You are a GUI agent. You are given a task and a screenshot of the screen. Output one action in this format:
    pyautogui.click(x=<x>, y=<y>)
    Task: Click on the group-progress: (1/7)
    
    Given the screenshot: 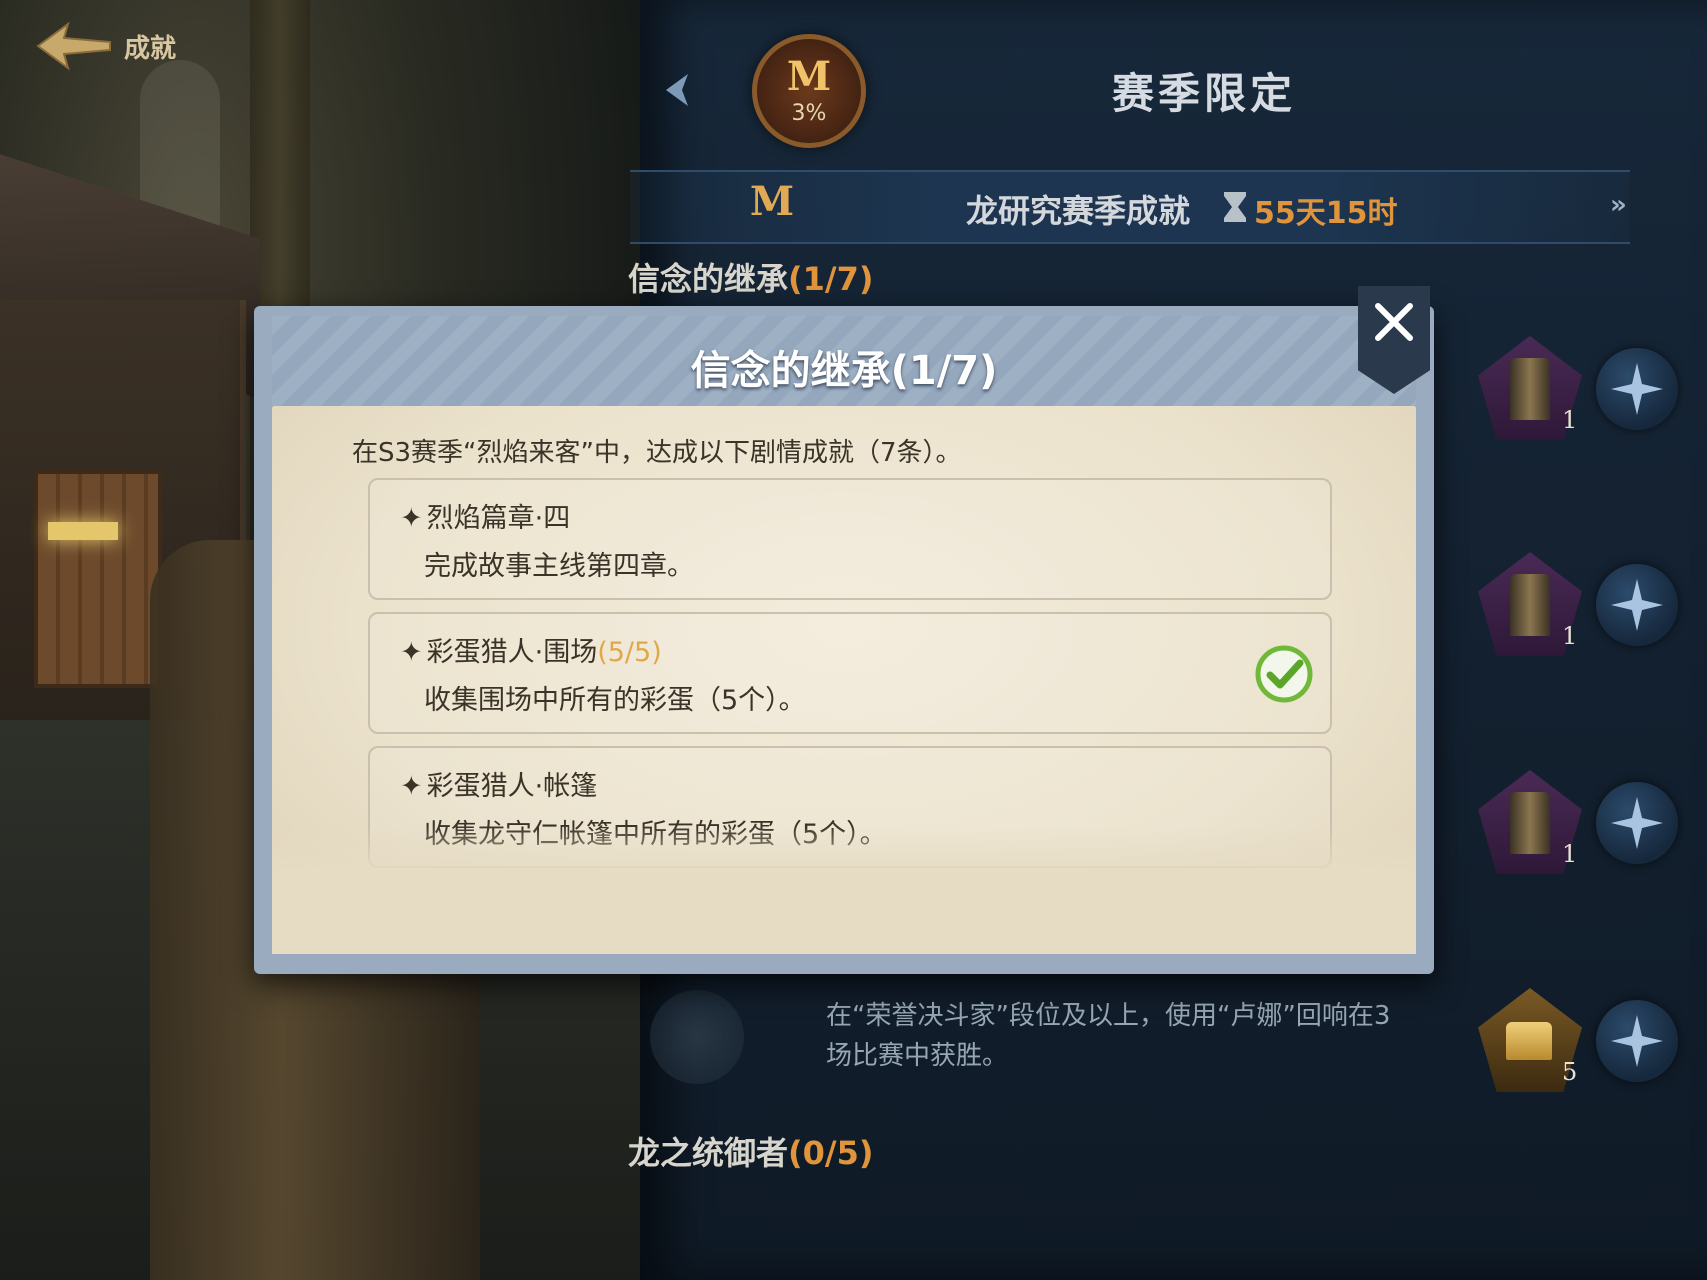 What is the action you would take?
    pyautogui.click(x=831, y=279)
    